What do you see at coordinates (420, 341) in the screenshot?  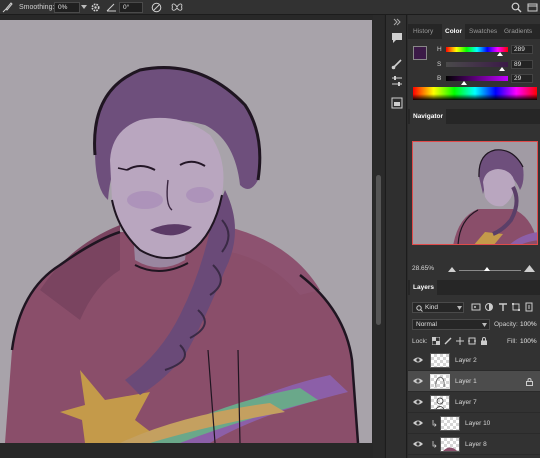 I see `lock-label: Lock:` at bounding box center [420, 341].